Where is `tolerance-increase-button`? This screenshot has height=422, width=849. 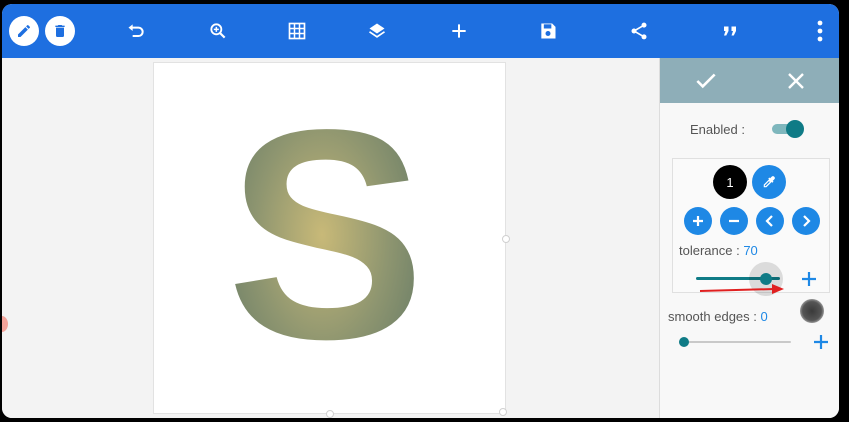
tolerance-increase-button is located at coordinates (809, 279).